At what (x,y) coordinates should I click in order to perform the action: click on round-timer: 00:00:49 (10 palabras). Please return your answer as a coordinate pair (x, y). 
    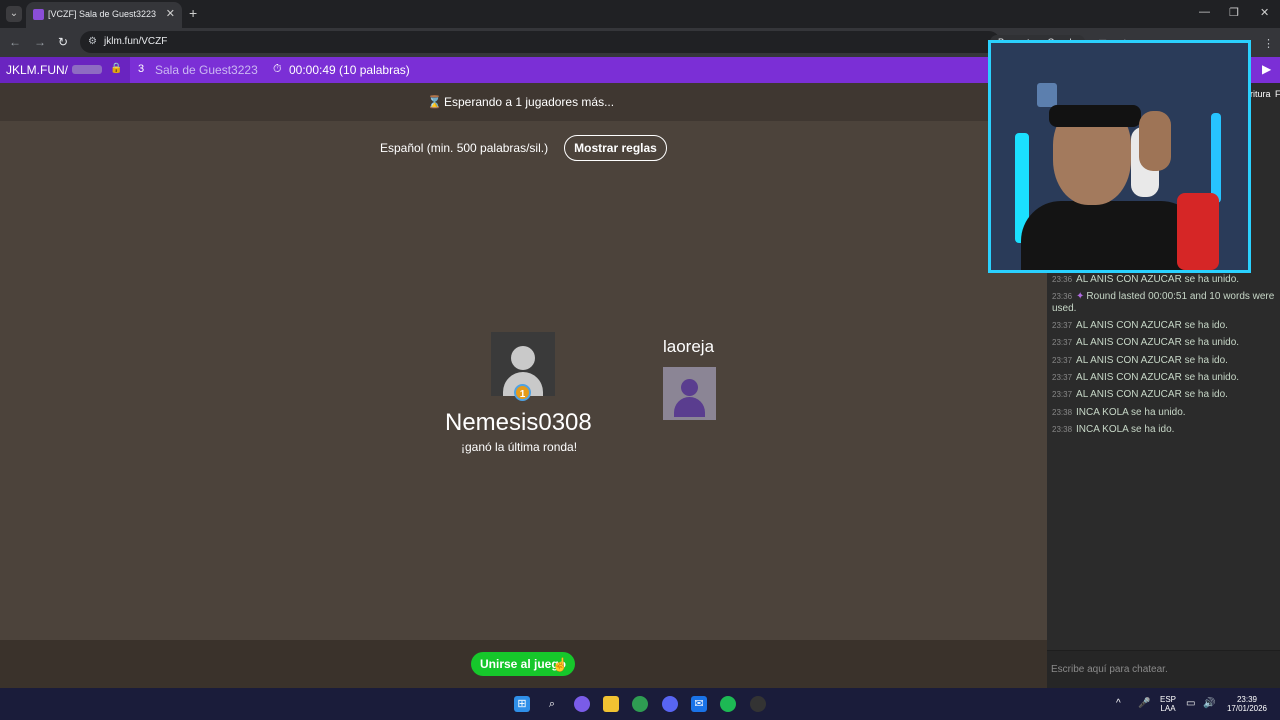
    Looking at the image, I should click on (349, 70).